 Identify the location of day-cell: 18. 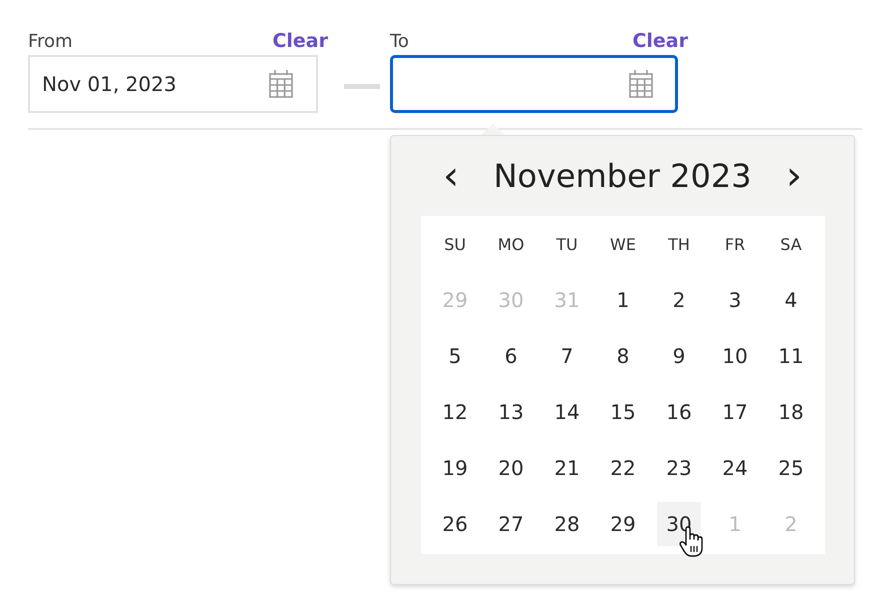
(791, 412).